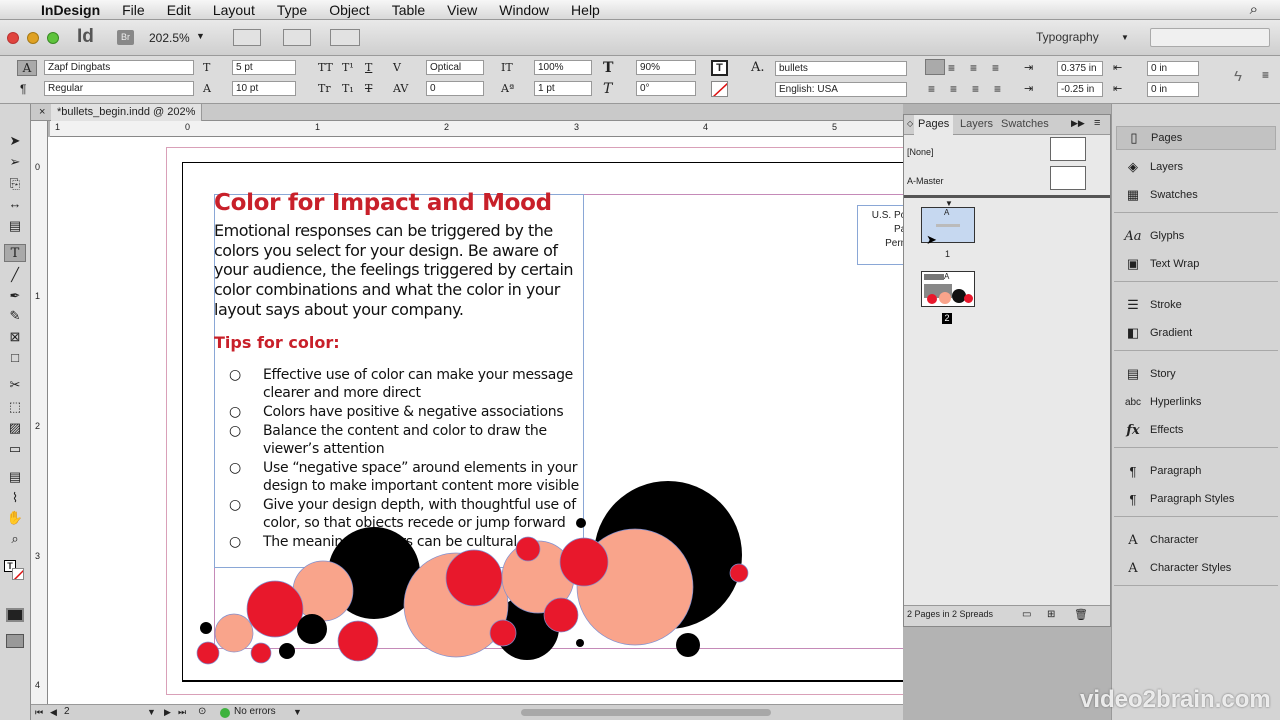  What do you see at coordinates (1051, 614) in the screenshot?
I see `new-page-icon: ⊞` at bounding box center [1051, 614].